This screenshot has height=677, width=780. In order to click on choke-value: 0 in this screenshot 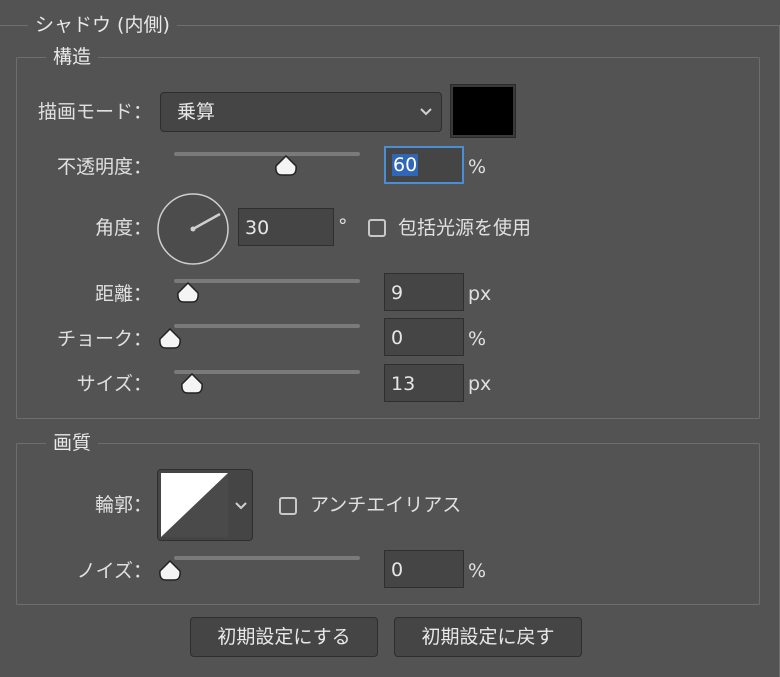, I will do `click(397, 338)`.